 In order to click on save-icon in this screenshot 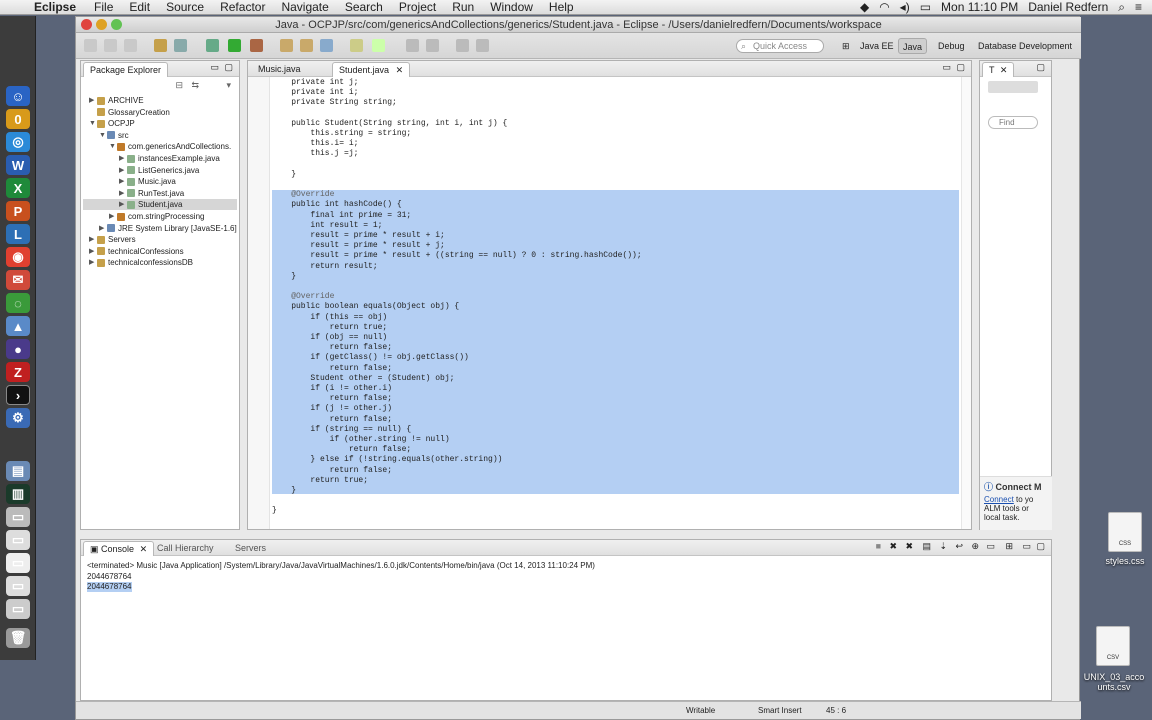, I will do `click(110, 45)`.